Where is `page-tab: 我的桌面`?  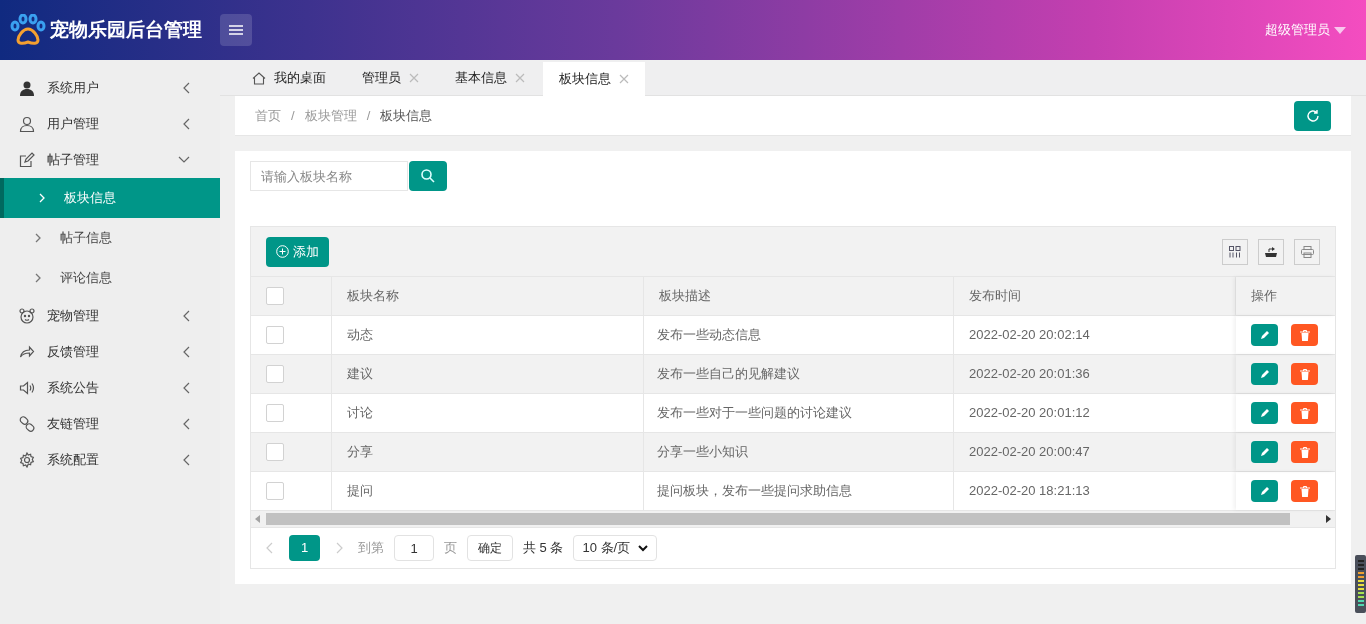 page-tab: 我的桌面 is located at coordinates (289, 78).